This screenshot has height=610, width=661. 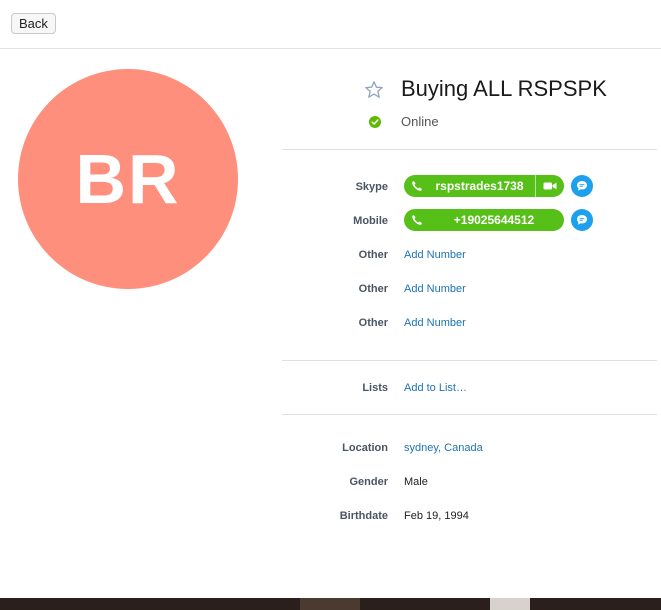 What do you see at coordinates (550, 186) in the screenshot?
I see `video-call-icon` at bounding box center [550, 186].